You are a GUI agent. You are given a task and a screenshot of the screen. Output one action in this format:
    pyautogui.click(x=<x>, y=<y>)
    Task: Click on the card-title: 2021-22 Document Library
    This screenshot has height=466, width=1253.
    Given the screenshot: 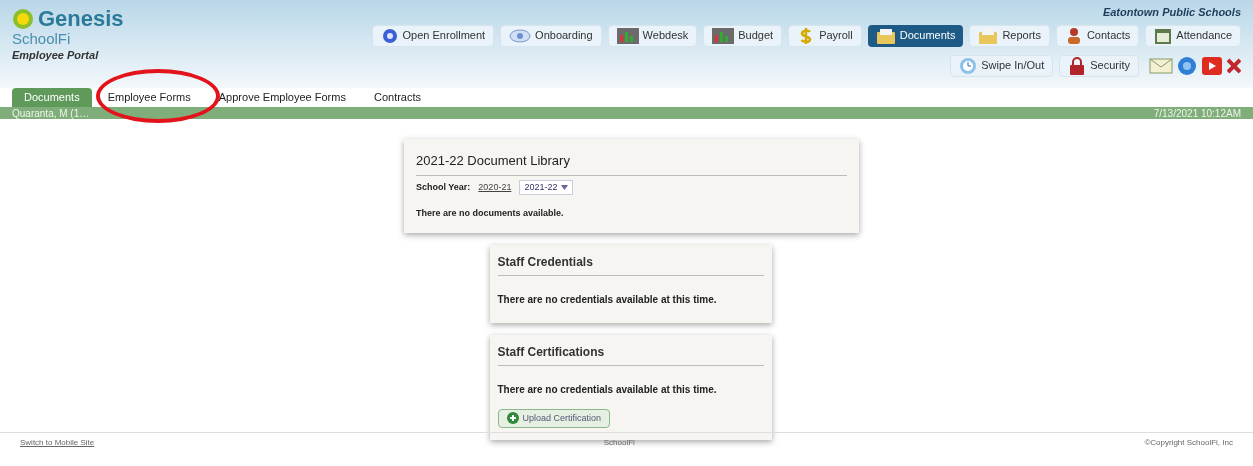 What is the action you would take?
    pyautogui.click(x=631, y=163)
    